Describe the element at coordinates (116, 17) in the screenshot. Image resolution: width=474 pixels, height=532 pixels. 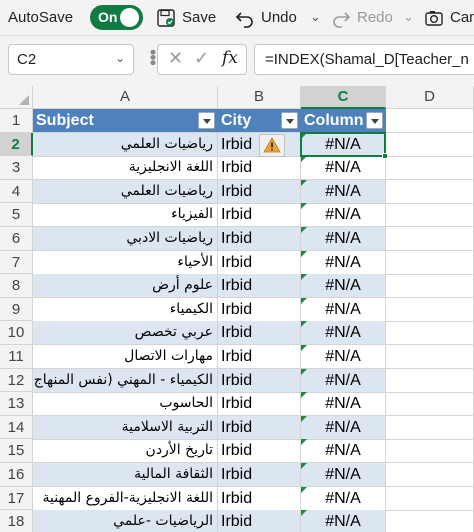
I see `autosave-toggle: On` at that location.